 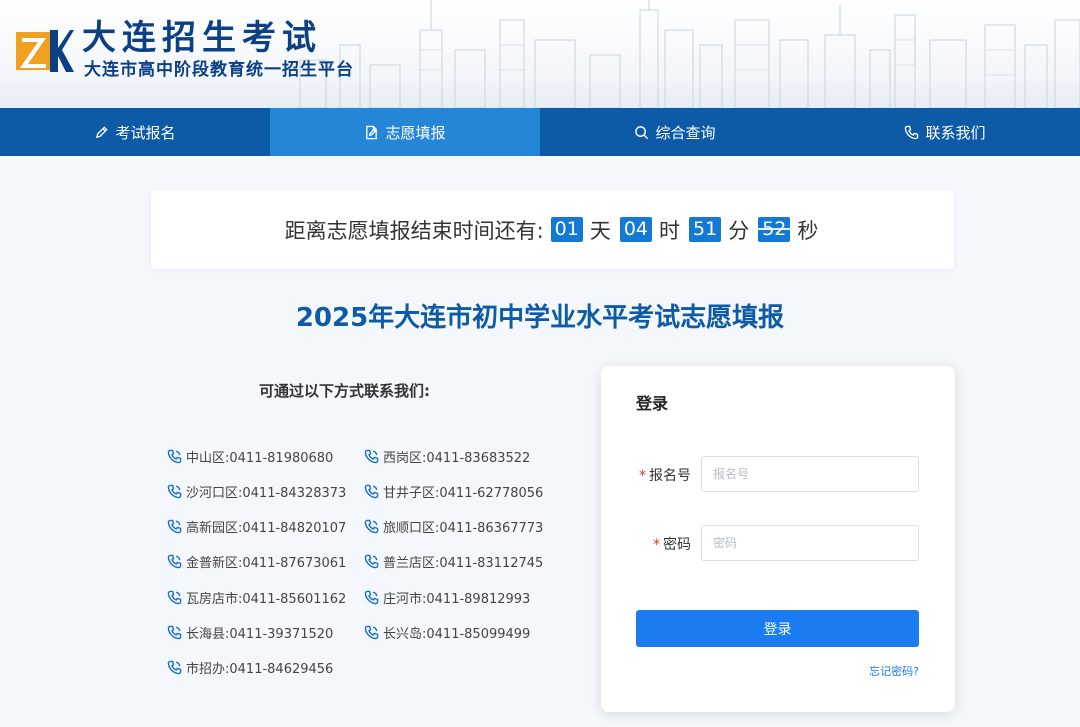 What do you see at coordinates (685, 132) in the screenshot?
I see `nav-item-label: 综合查询` at bounding box center [685, 132].